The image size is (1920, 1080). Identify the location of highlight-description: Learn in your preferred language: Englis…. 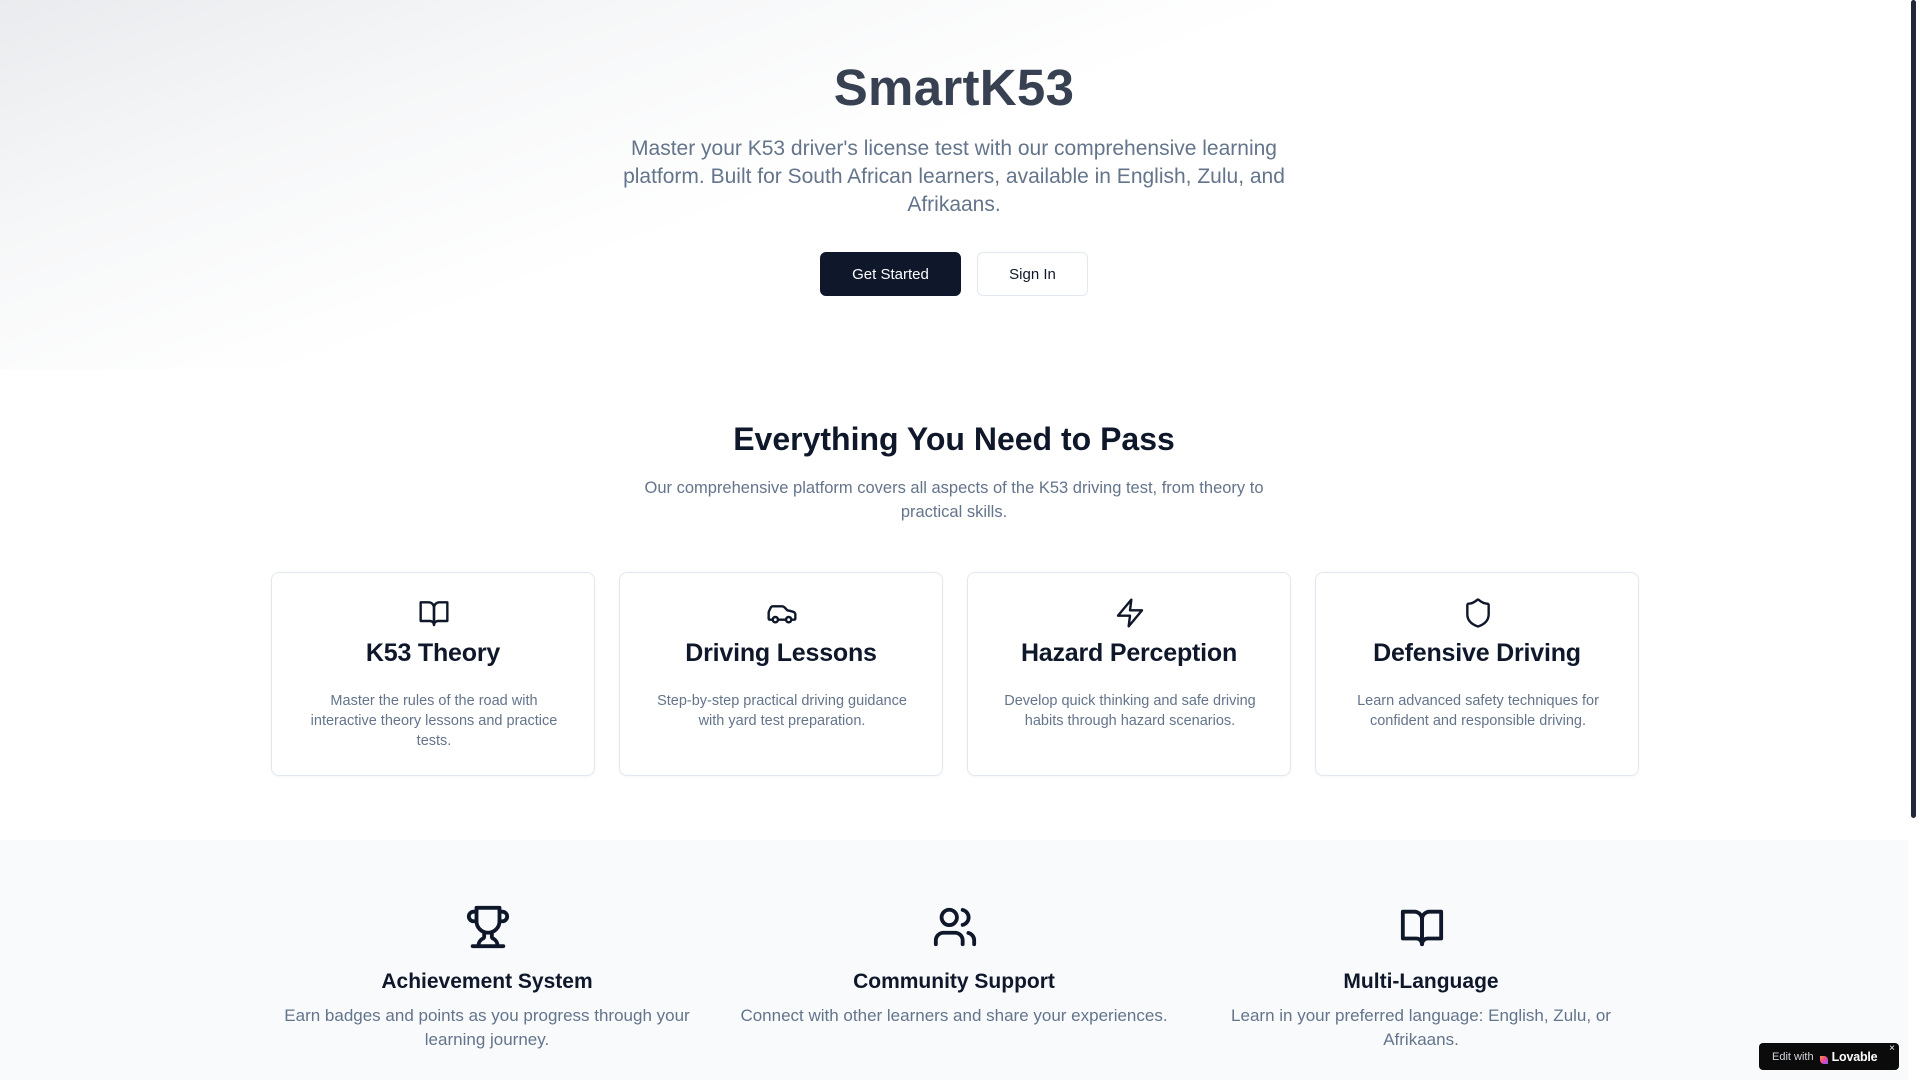
(1421, 1027).